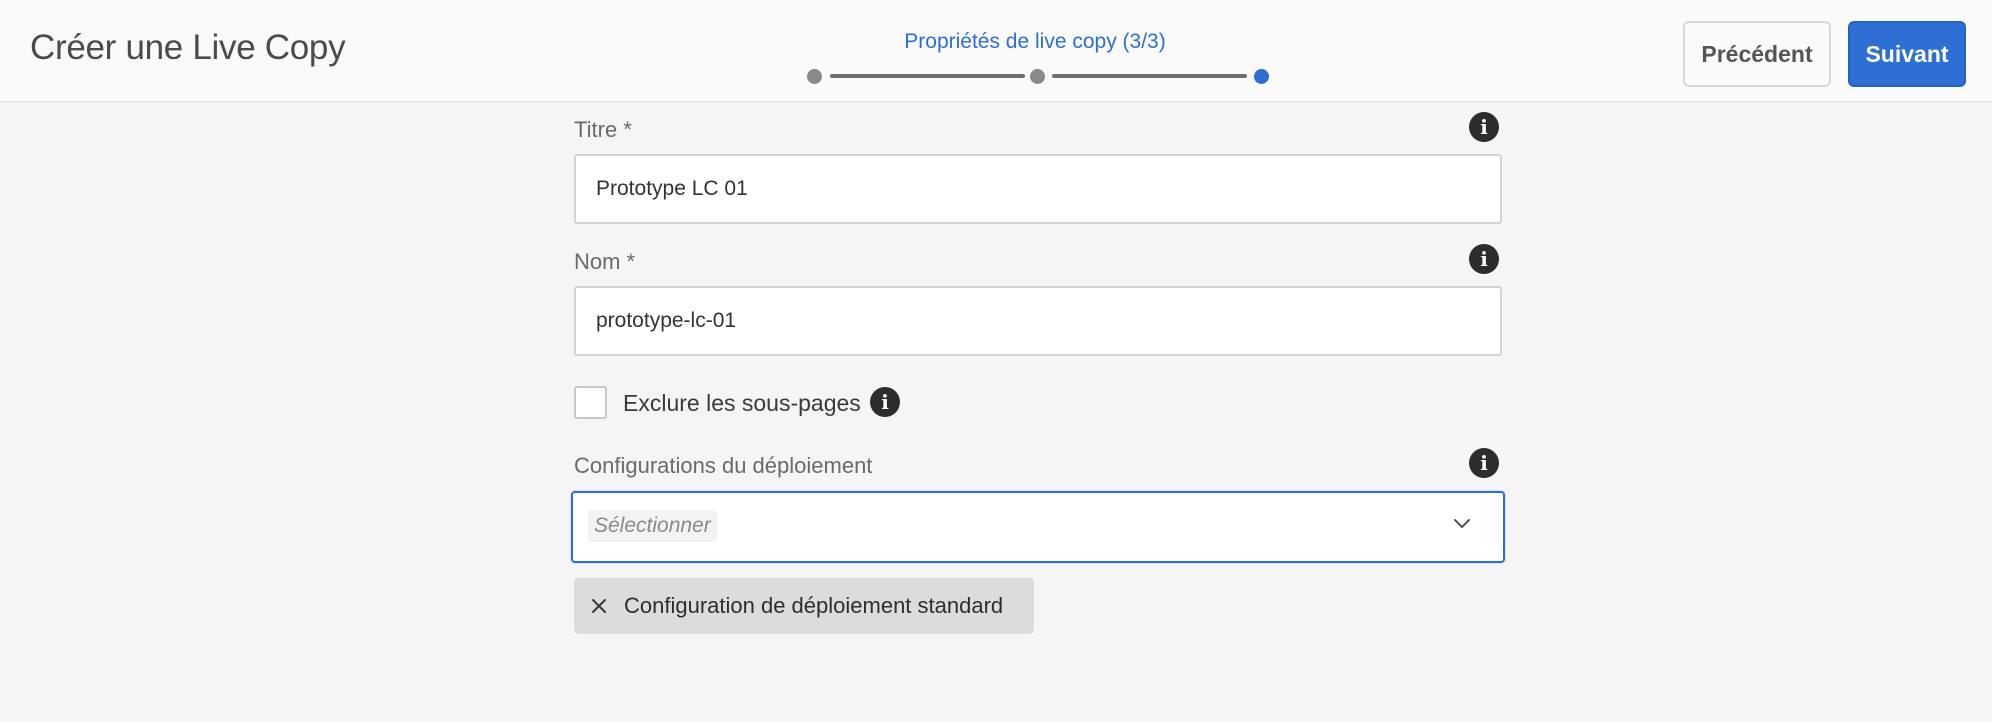 The image size is (1992, 722). I want to click on wizard-step-3-dot, so click(1261, 76).